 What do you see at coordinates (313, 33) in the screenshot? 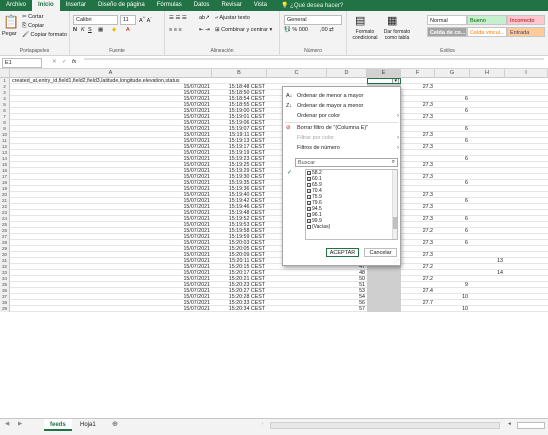
I see `number-group: General 💱 % 000 ,00 ⇄ Número` at bounding box center [313, 33].